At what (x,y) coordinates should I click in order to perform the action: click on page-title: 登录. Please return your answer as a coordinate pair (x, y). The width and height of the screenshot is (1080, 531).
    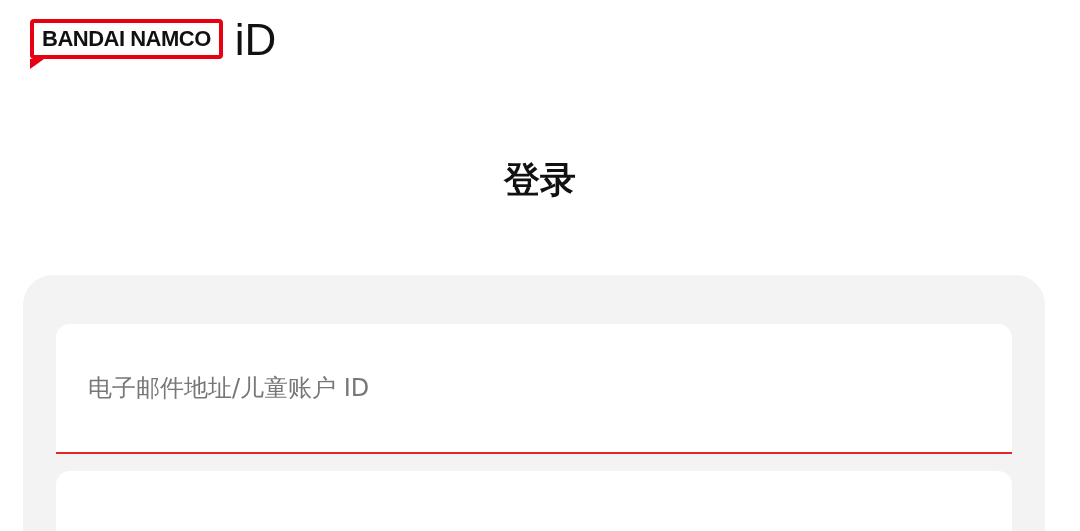
    Looking at the image, I should click on (539, 180).